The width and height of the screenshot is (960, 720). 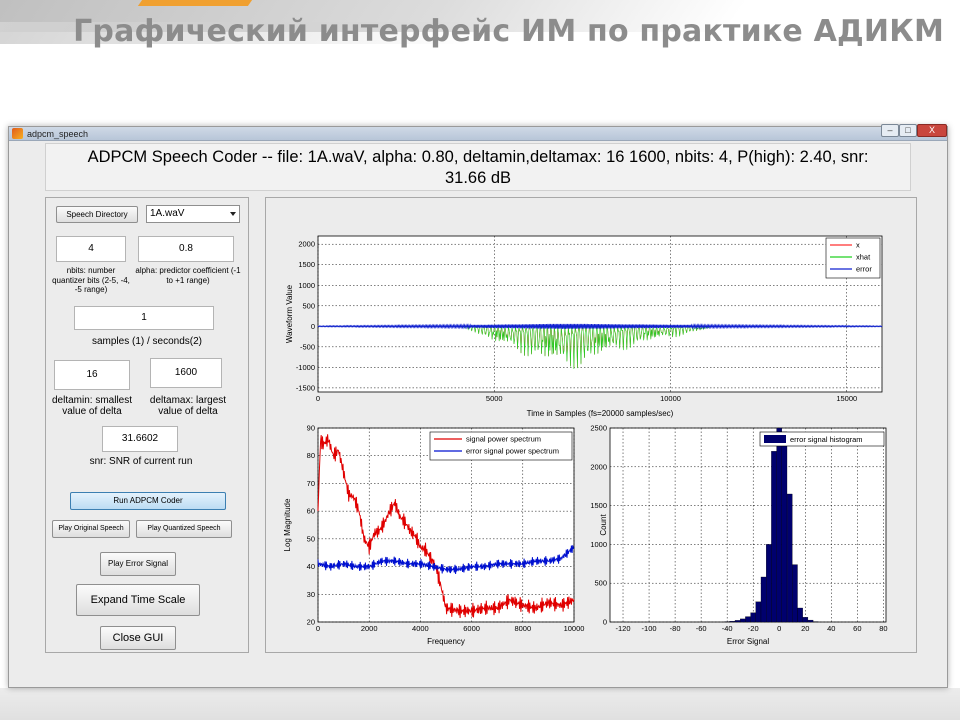 What do you see at coordinates (883, 628) in the screenshot?
I see `histogram-xtick-label: 80` at bounding box center [883, 628].